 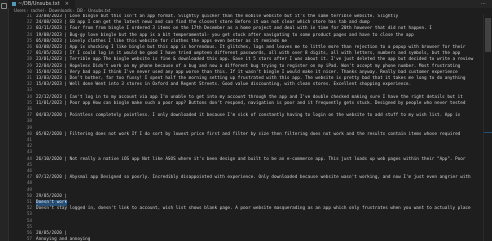 What do you see at coordinates (20, 10) in the screenshot?
I see `breadcrumb-item: Users` at bounding box center [20, 10].